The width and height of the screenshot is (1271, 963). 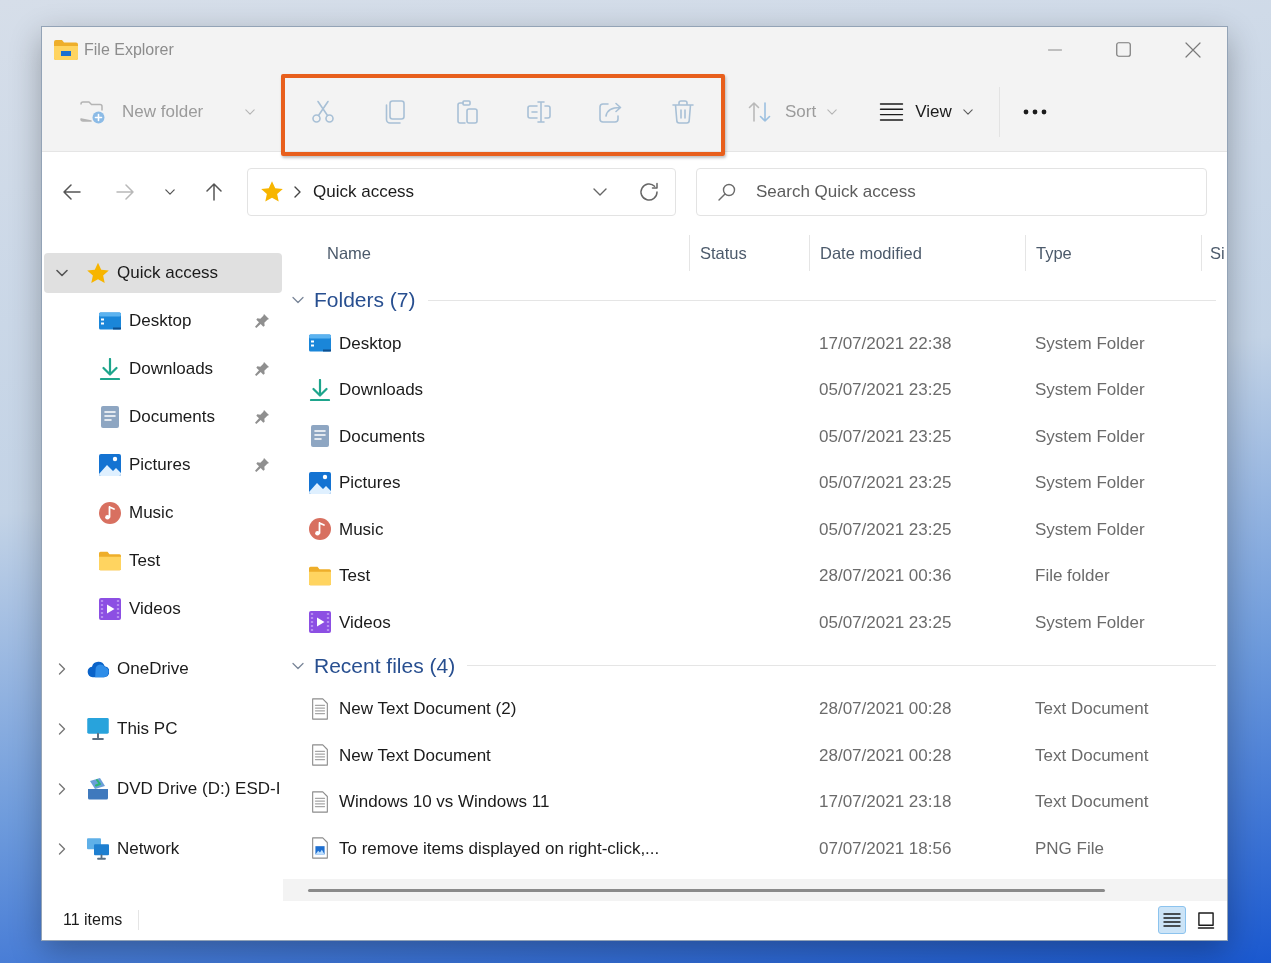 What do you see at coordinates (323, 111) in the screenshot?
I see `scissors-icon` at bounding box center [323, 111].